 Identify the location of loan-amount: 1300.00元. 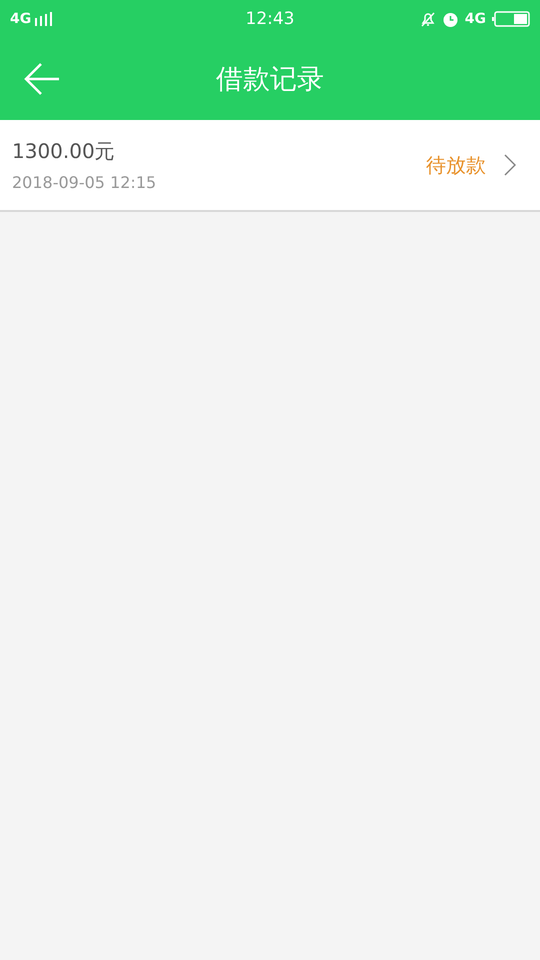
(64, 151).